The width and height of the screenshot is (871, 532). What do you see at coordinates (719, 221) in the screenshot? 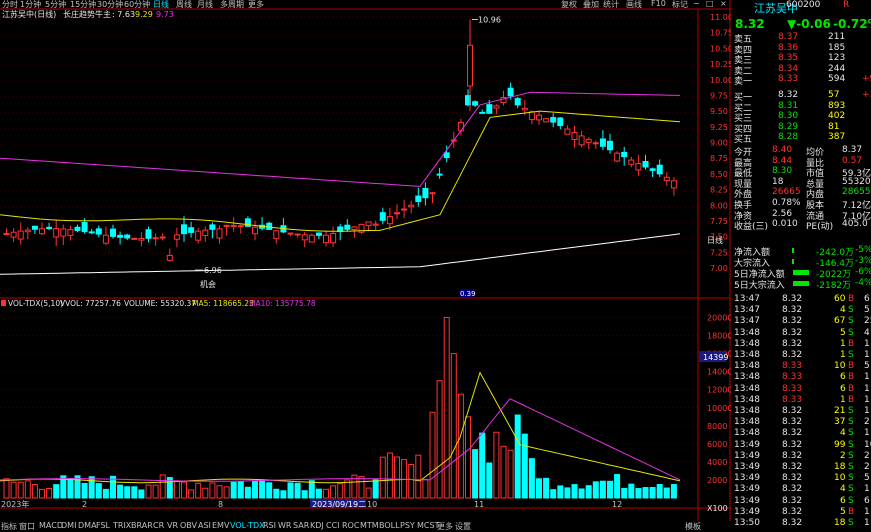
I see `price-tick-label: 7.75` at bounding box center [719, 221].